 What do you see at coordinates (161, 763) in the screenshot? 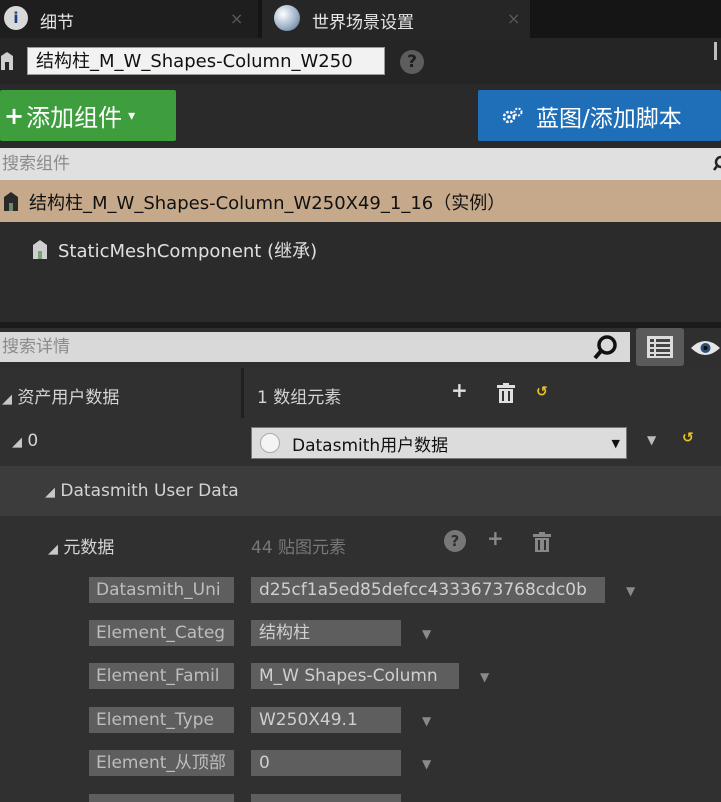
I see `metadata-key-field: Element_从顶部` at bounding box center [161, 763].